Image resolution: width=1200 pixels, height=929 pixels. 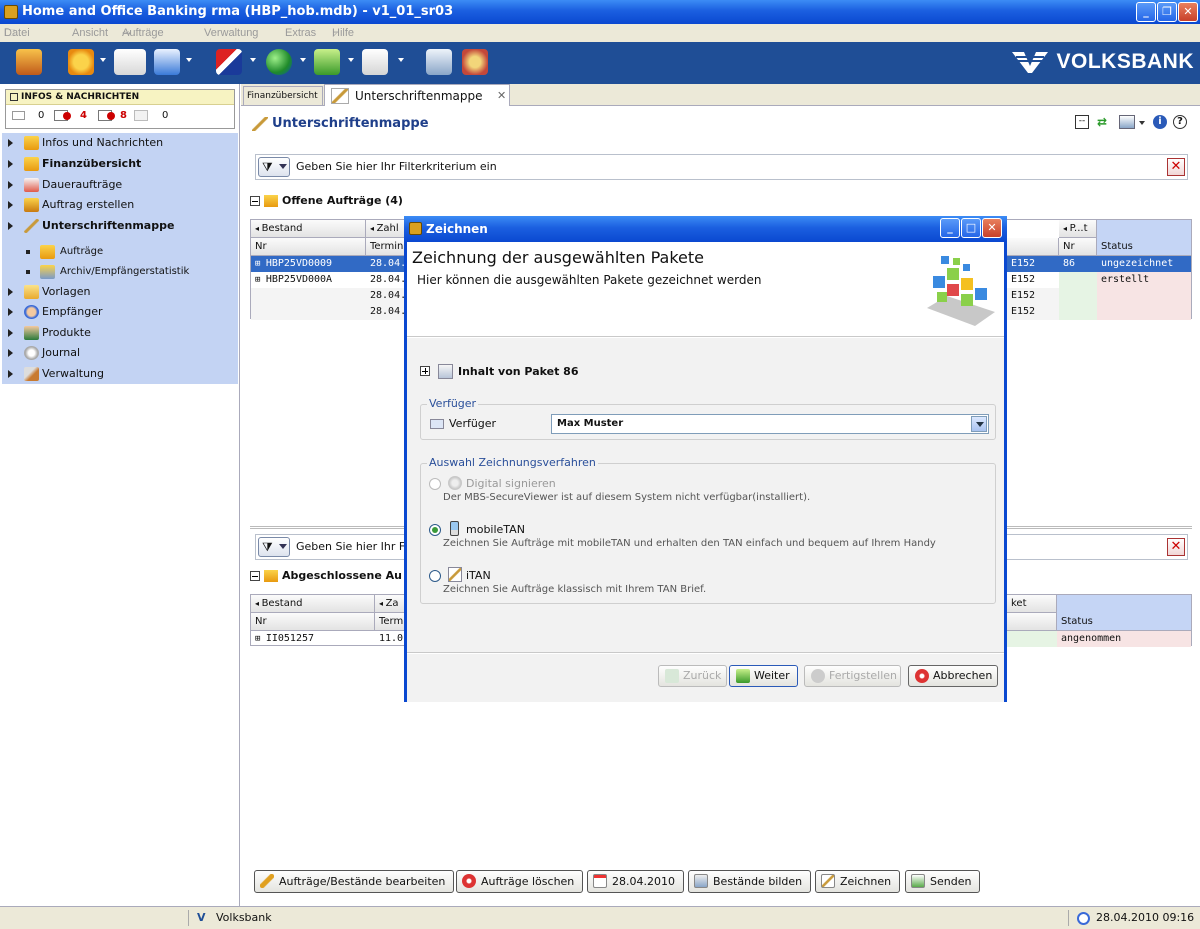 I want to click on send-button: Senden, so click(x=943, y=881).